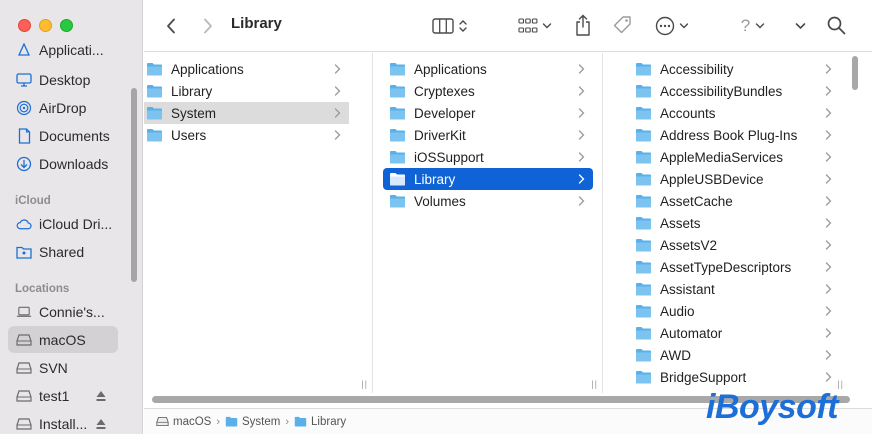 The width and height of the screenshot is (872, 434). What do you see at coordinates (54, 395) in the screenshot?
I see `sidebar-item-label: test1` at bounding box center [54, 395].